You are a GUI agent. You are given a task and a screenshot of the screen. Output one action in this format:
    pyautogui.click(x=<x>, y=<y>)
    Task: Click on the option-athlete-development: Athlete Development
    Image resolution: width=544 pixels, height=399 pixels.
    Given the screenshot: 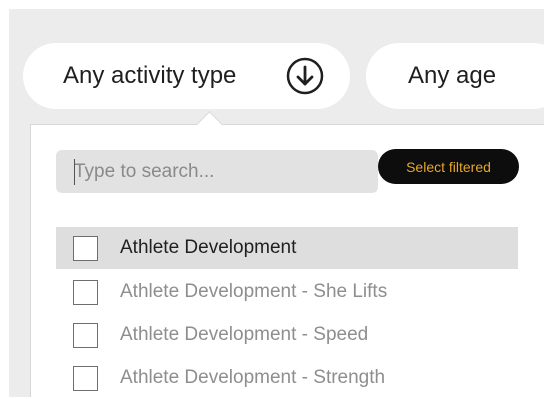 What is the action you would take?
    pyautogui.click(x=287, y=248)
    